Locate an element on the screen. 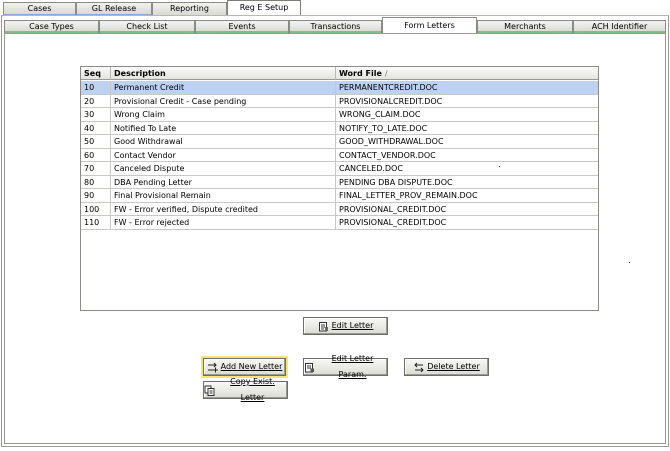 The width and height of the screenshot is (670, 451). delete-letter-label: Delete Letter is located at coordinates (453, 366).